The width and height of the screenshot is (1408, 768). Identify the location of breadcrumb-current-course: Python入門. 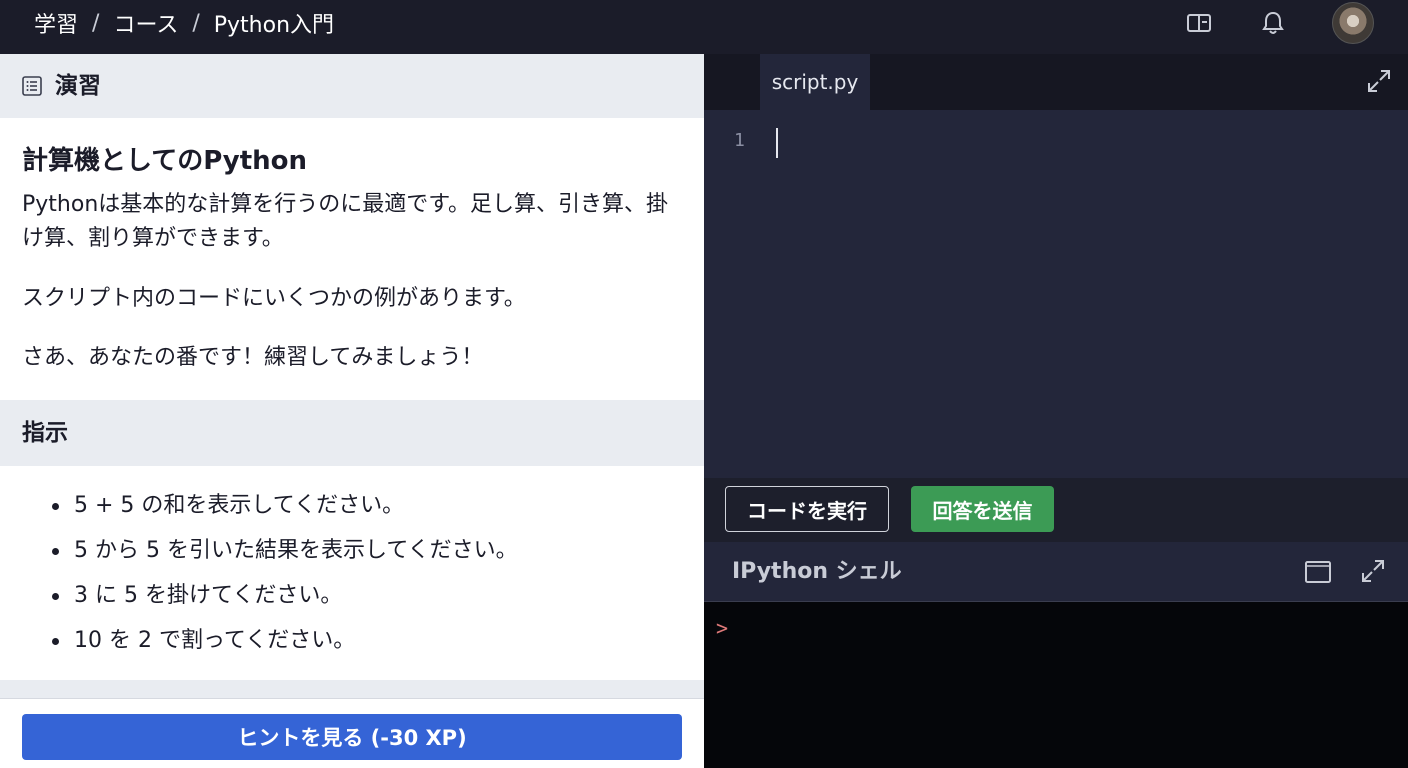
(274, 23).